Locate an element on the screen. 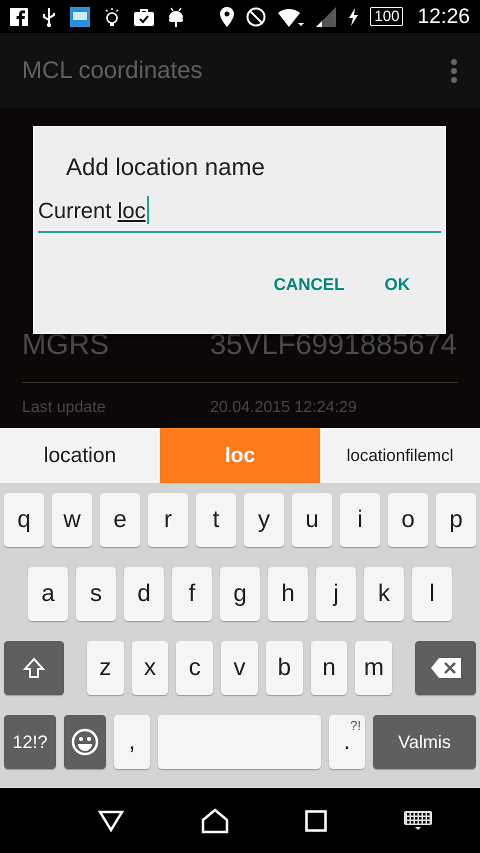  input-field: Current loc is located at coordinates (239, 213).